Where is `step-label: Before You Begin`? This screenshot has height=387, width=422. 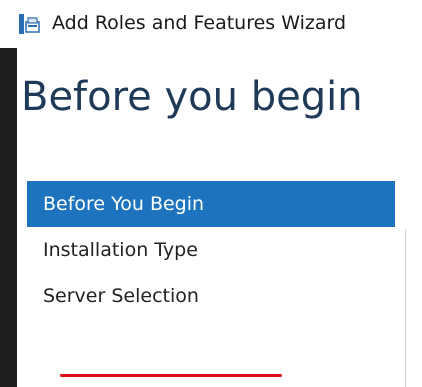
step-label: Before You Begin is located at coordinates (124, 204).